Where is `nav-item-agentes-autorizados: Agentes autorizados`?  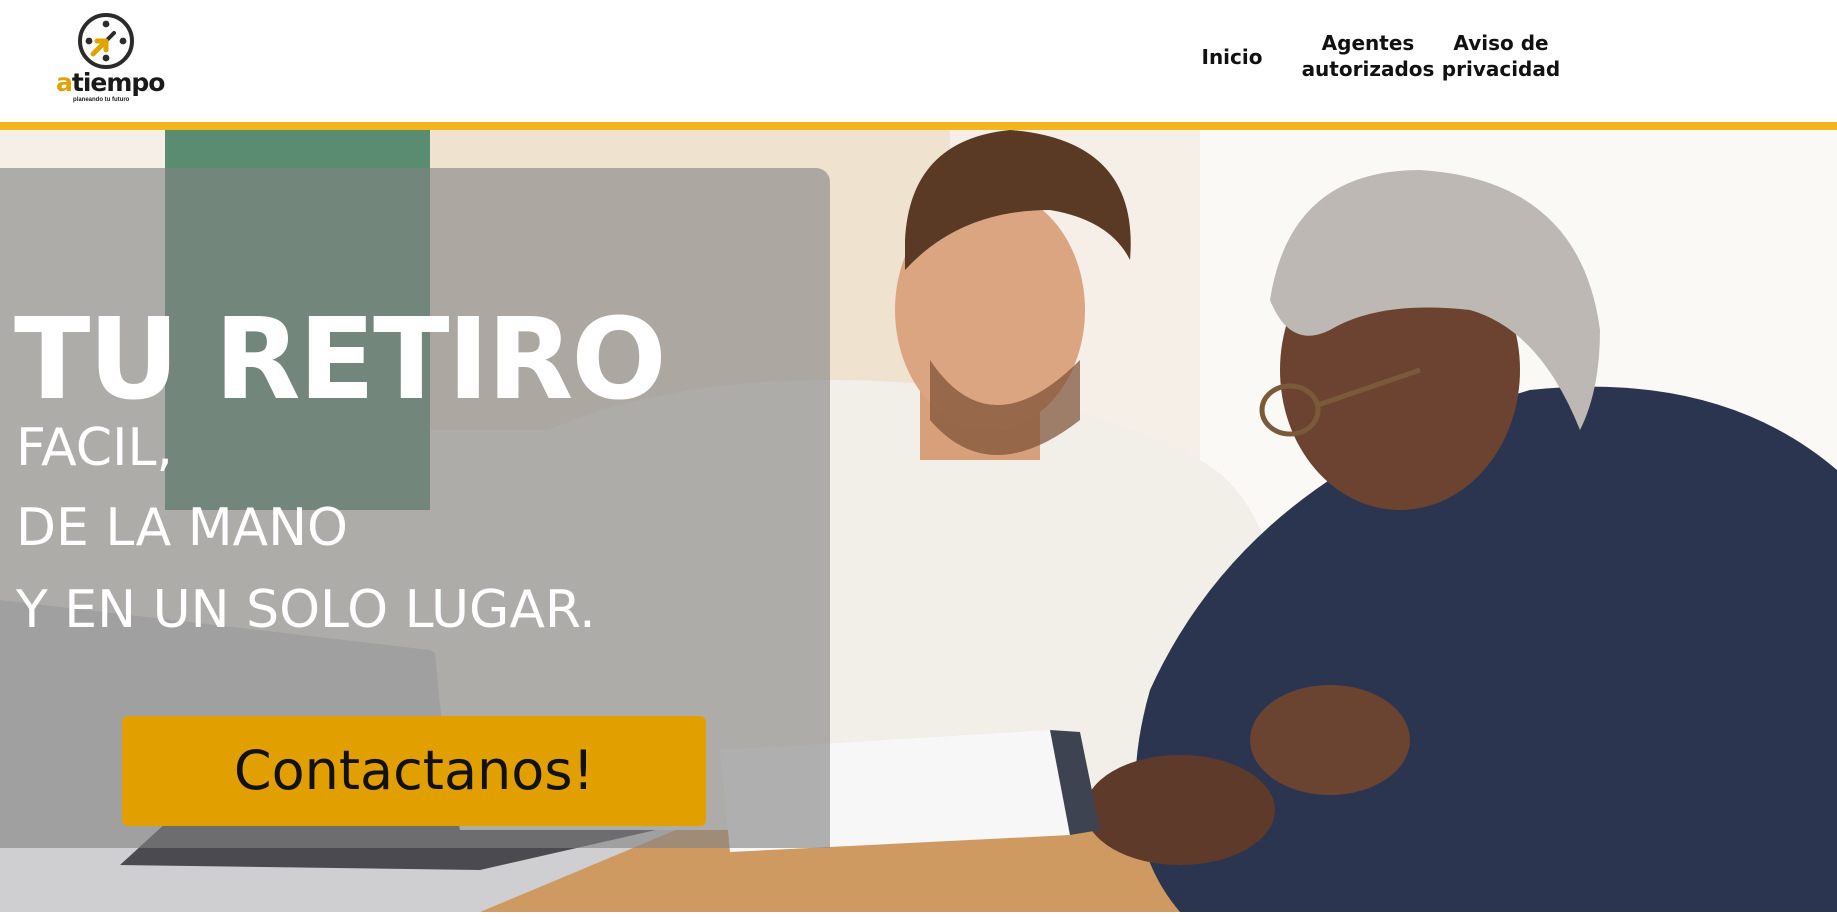 nav-item-agentes-autorizados: Agentes autorizados is located at coordinates (1368, 58).